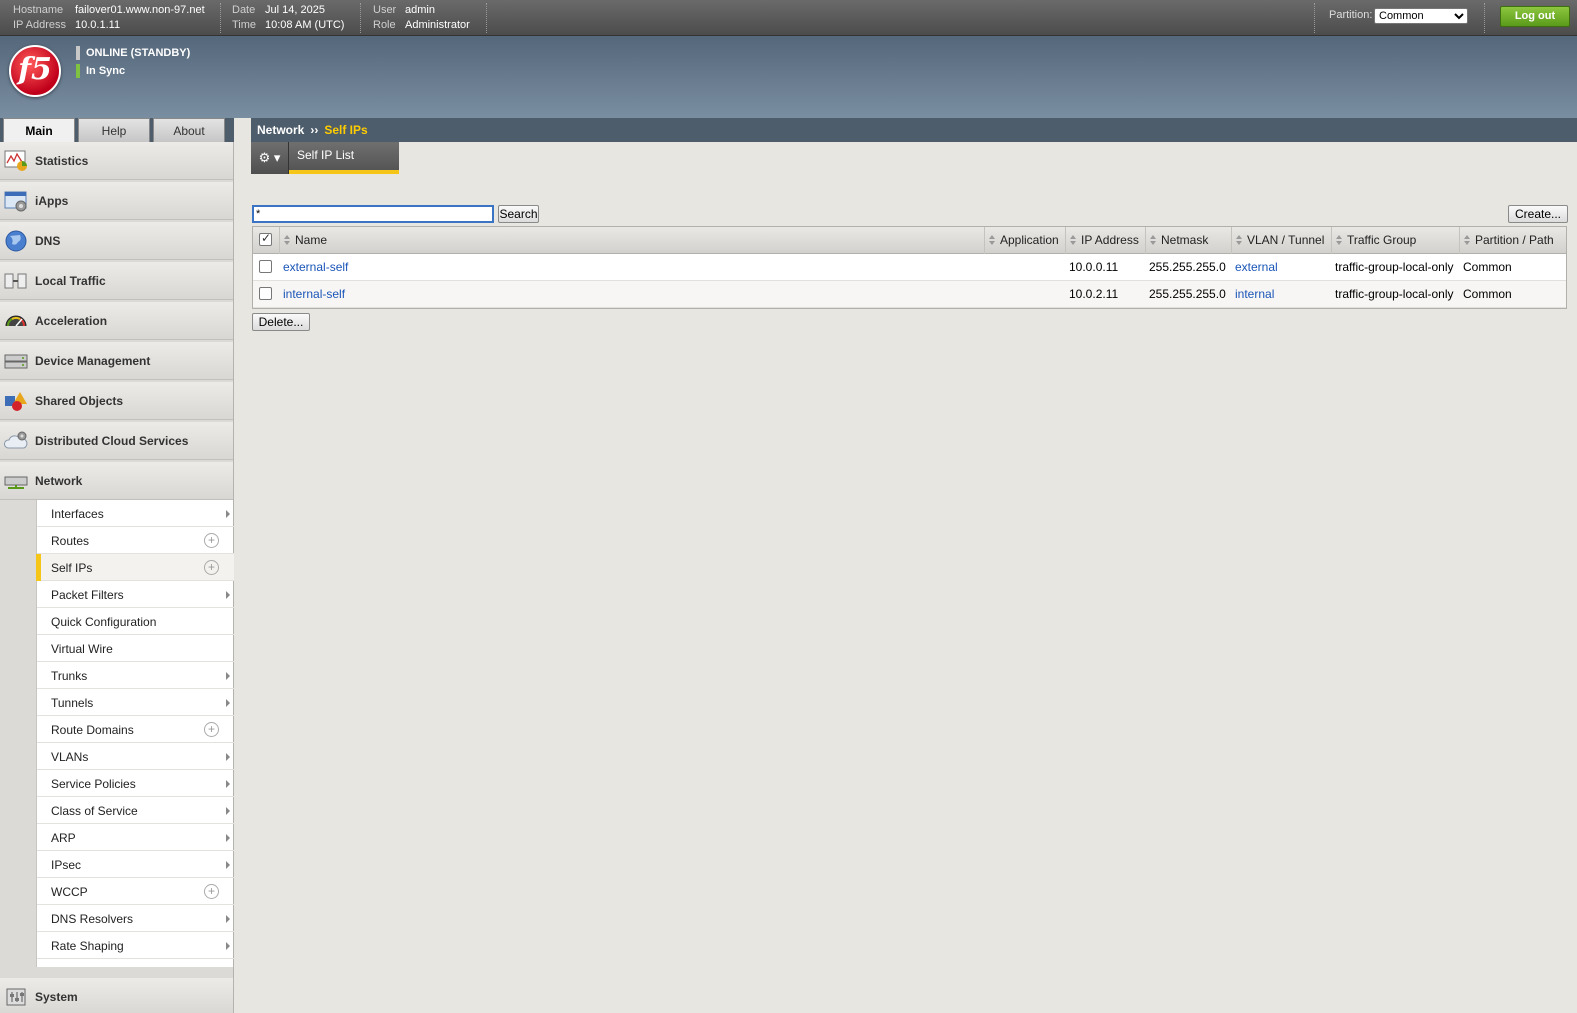 This screenshot has height=1013, width=1577. Describe the element at coordinates (135, 648) in the screenshot. I see `submenu-item-virtual-wire: Virtual Wire` at that location.